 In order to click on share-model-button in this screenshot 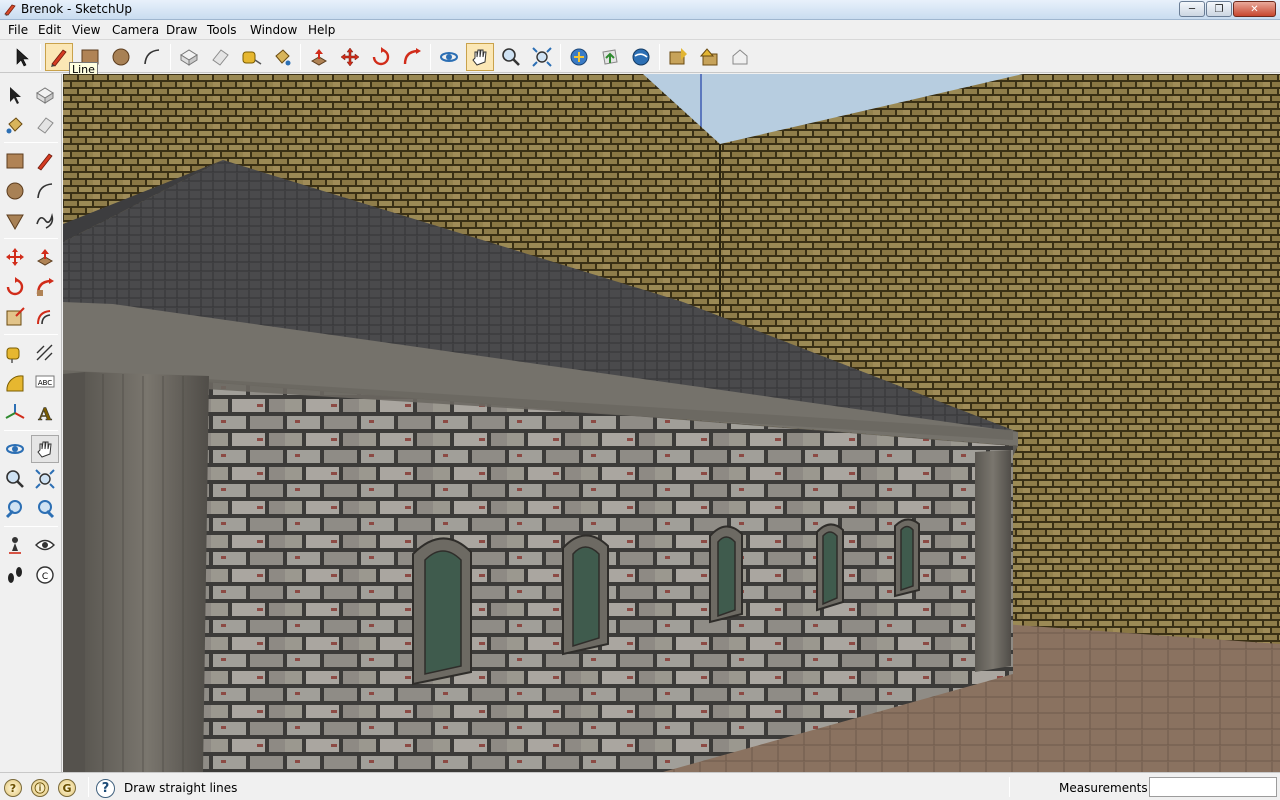, I will do `click(610, 57)`.